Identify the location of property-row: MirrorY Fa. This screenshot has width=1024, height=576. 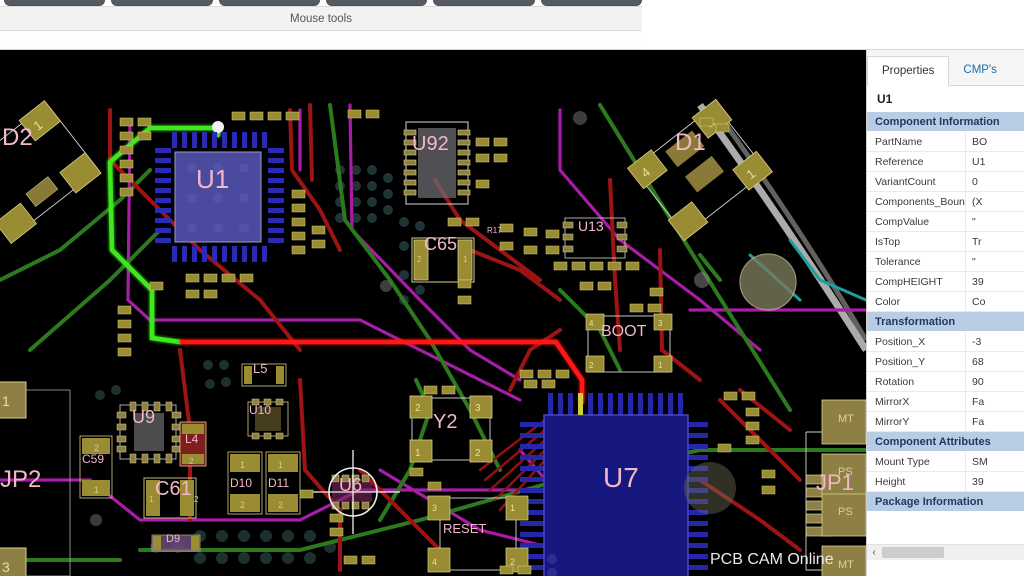
(945, 422).